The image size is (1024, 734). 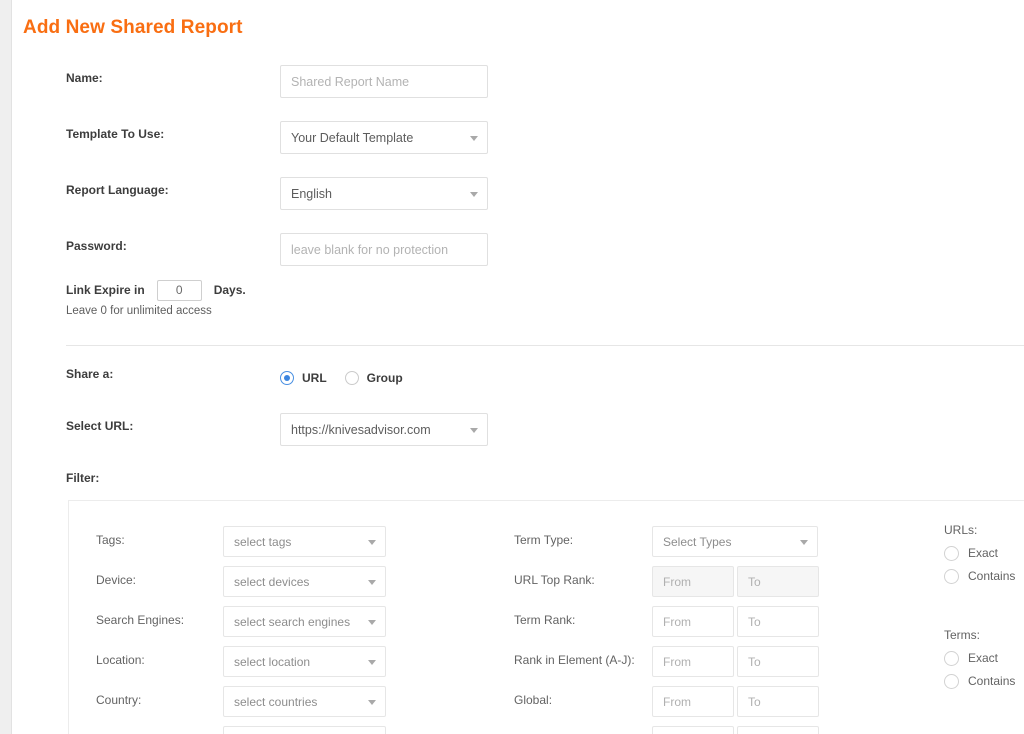 What do you see at coordinates (133, 27) in the screenshot?
I see `page-title: Add New Shared Report` at bounding box center [133, 27].